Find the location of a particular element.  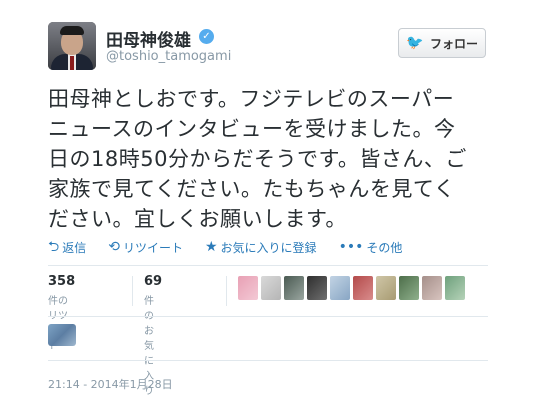

retweeter-avatars is located at coordinates (351, 288).